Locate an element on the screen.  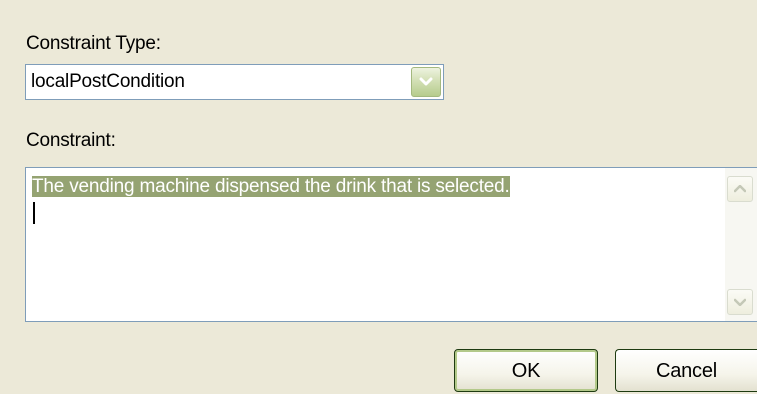
chevron-down-icon is located at coordinates (426, 81).